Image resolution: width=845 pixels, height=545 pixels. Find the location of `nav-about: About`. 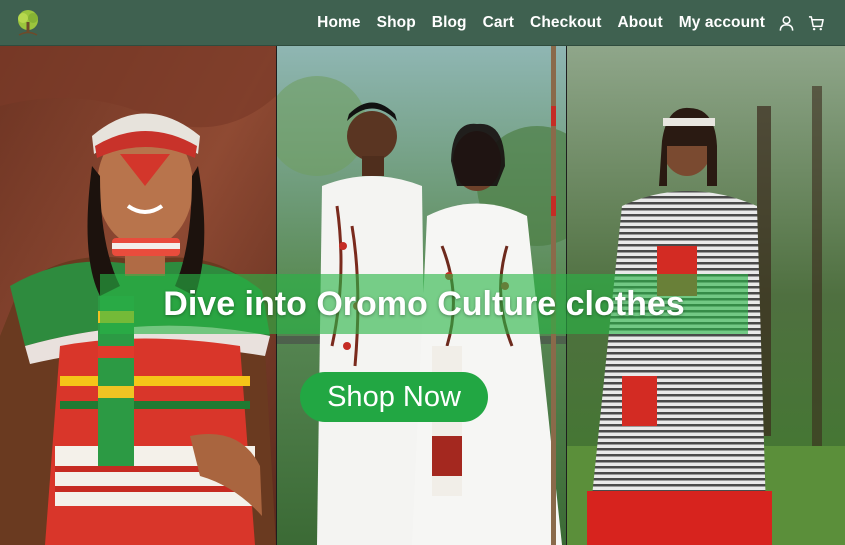

nav-about: About is located at coordinates (639, 23).